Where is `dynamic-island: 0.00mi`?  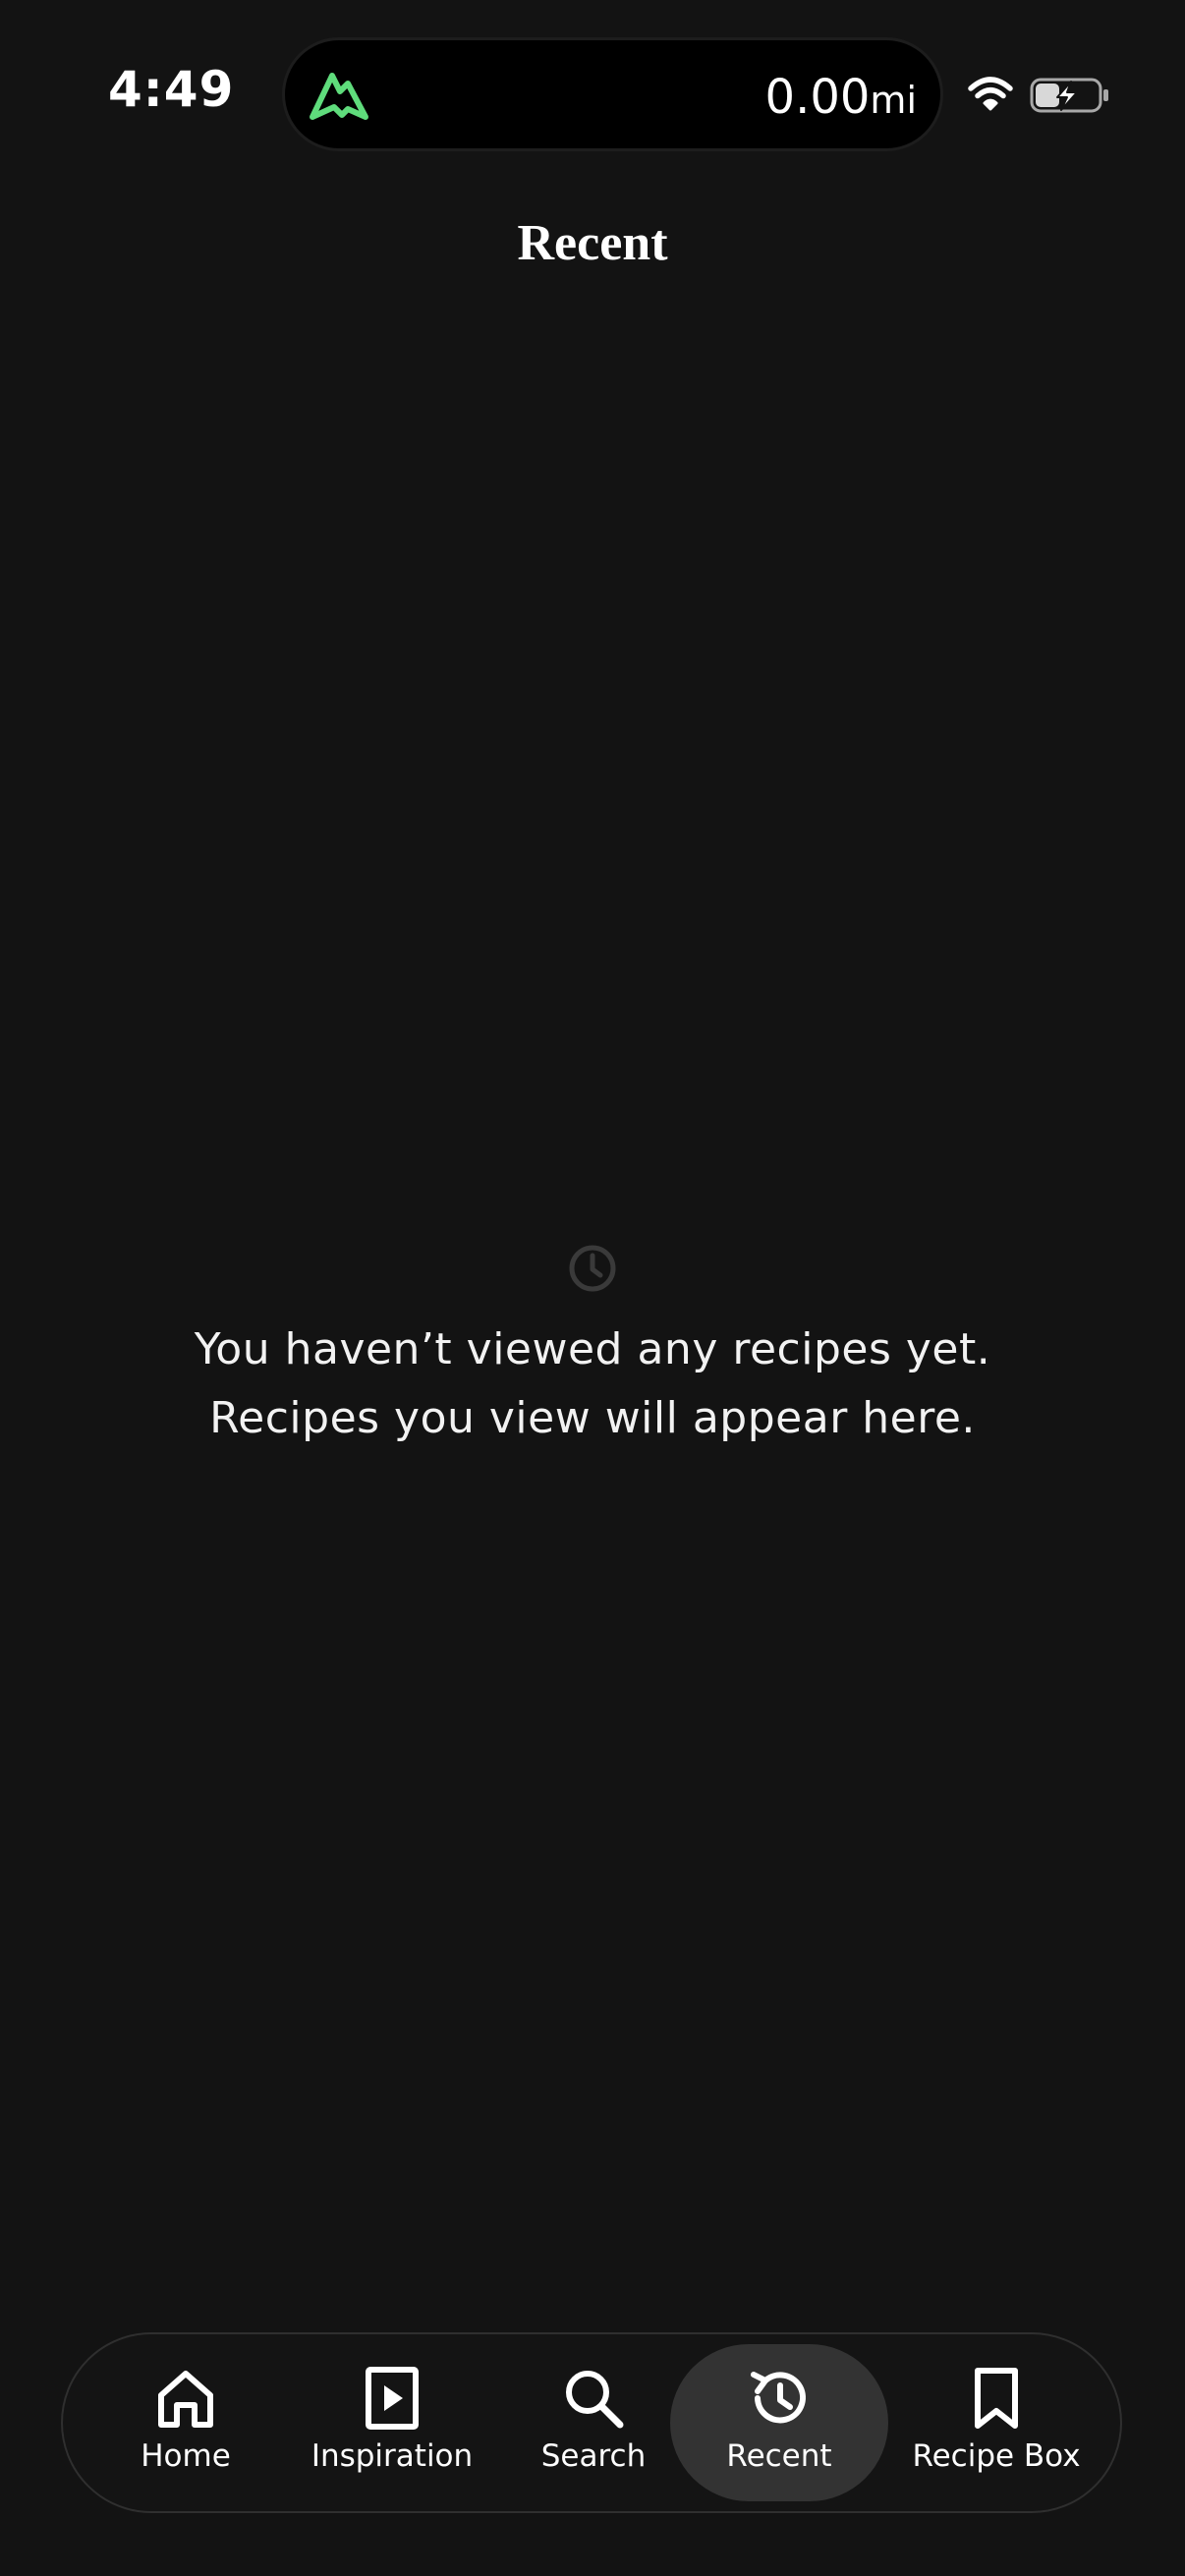 dynamic-island: 0.00mi is located at coordinates (612, 94).